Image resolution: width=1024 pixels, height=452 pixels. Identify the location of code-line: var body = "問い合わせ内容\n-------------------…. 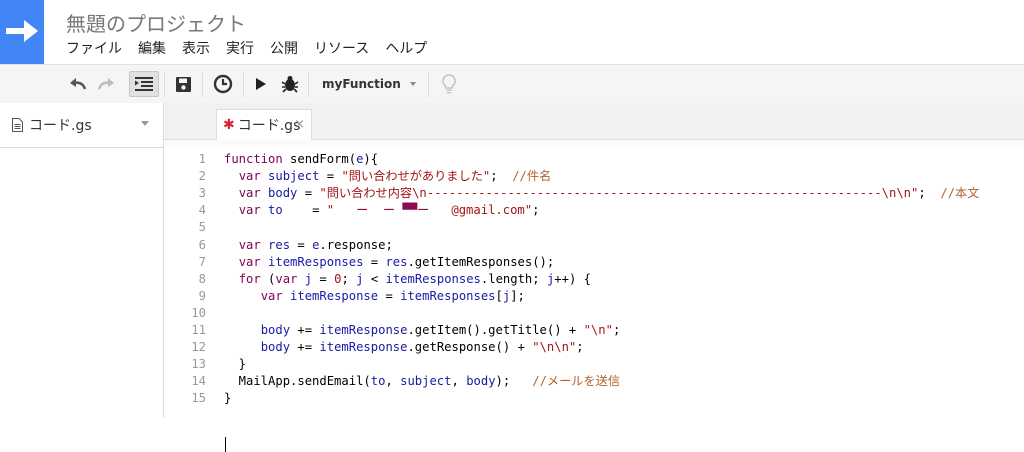
(602, 193).